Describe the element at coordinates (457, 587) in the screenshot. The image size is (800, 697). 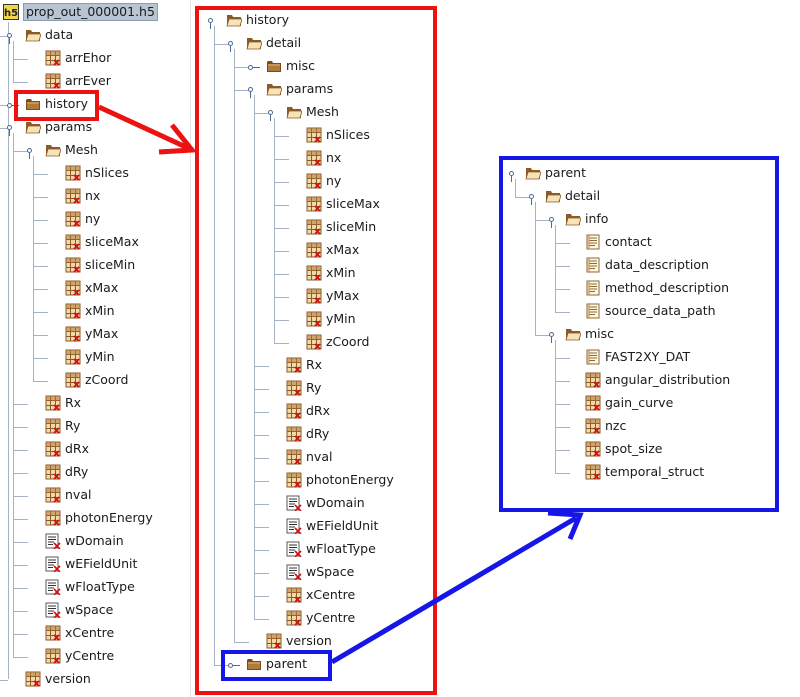
I see `blue-arrow` at that location.